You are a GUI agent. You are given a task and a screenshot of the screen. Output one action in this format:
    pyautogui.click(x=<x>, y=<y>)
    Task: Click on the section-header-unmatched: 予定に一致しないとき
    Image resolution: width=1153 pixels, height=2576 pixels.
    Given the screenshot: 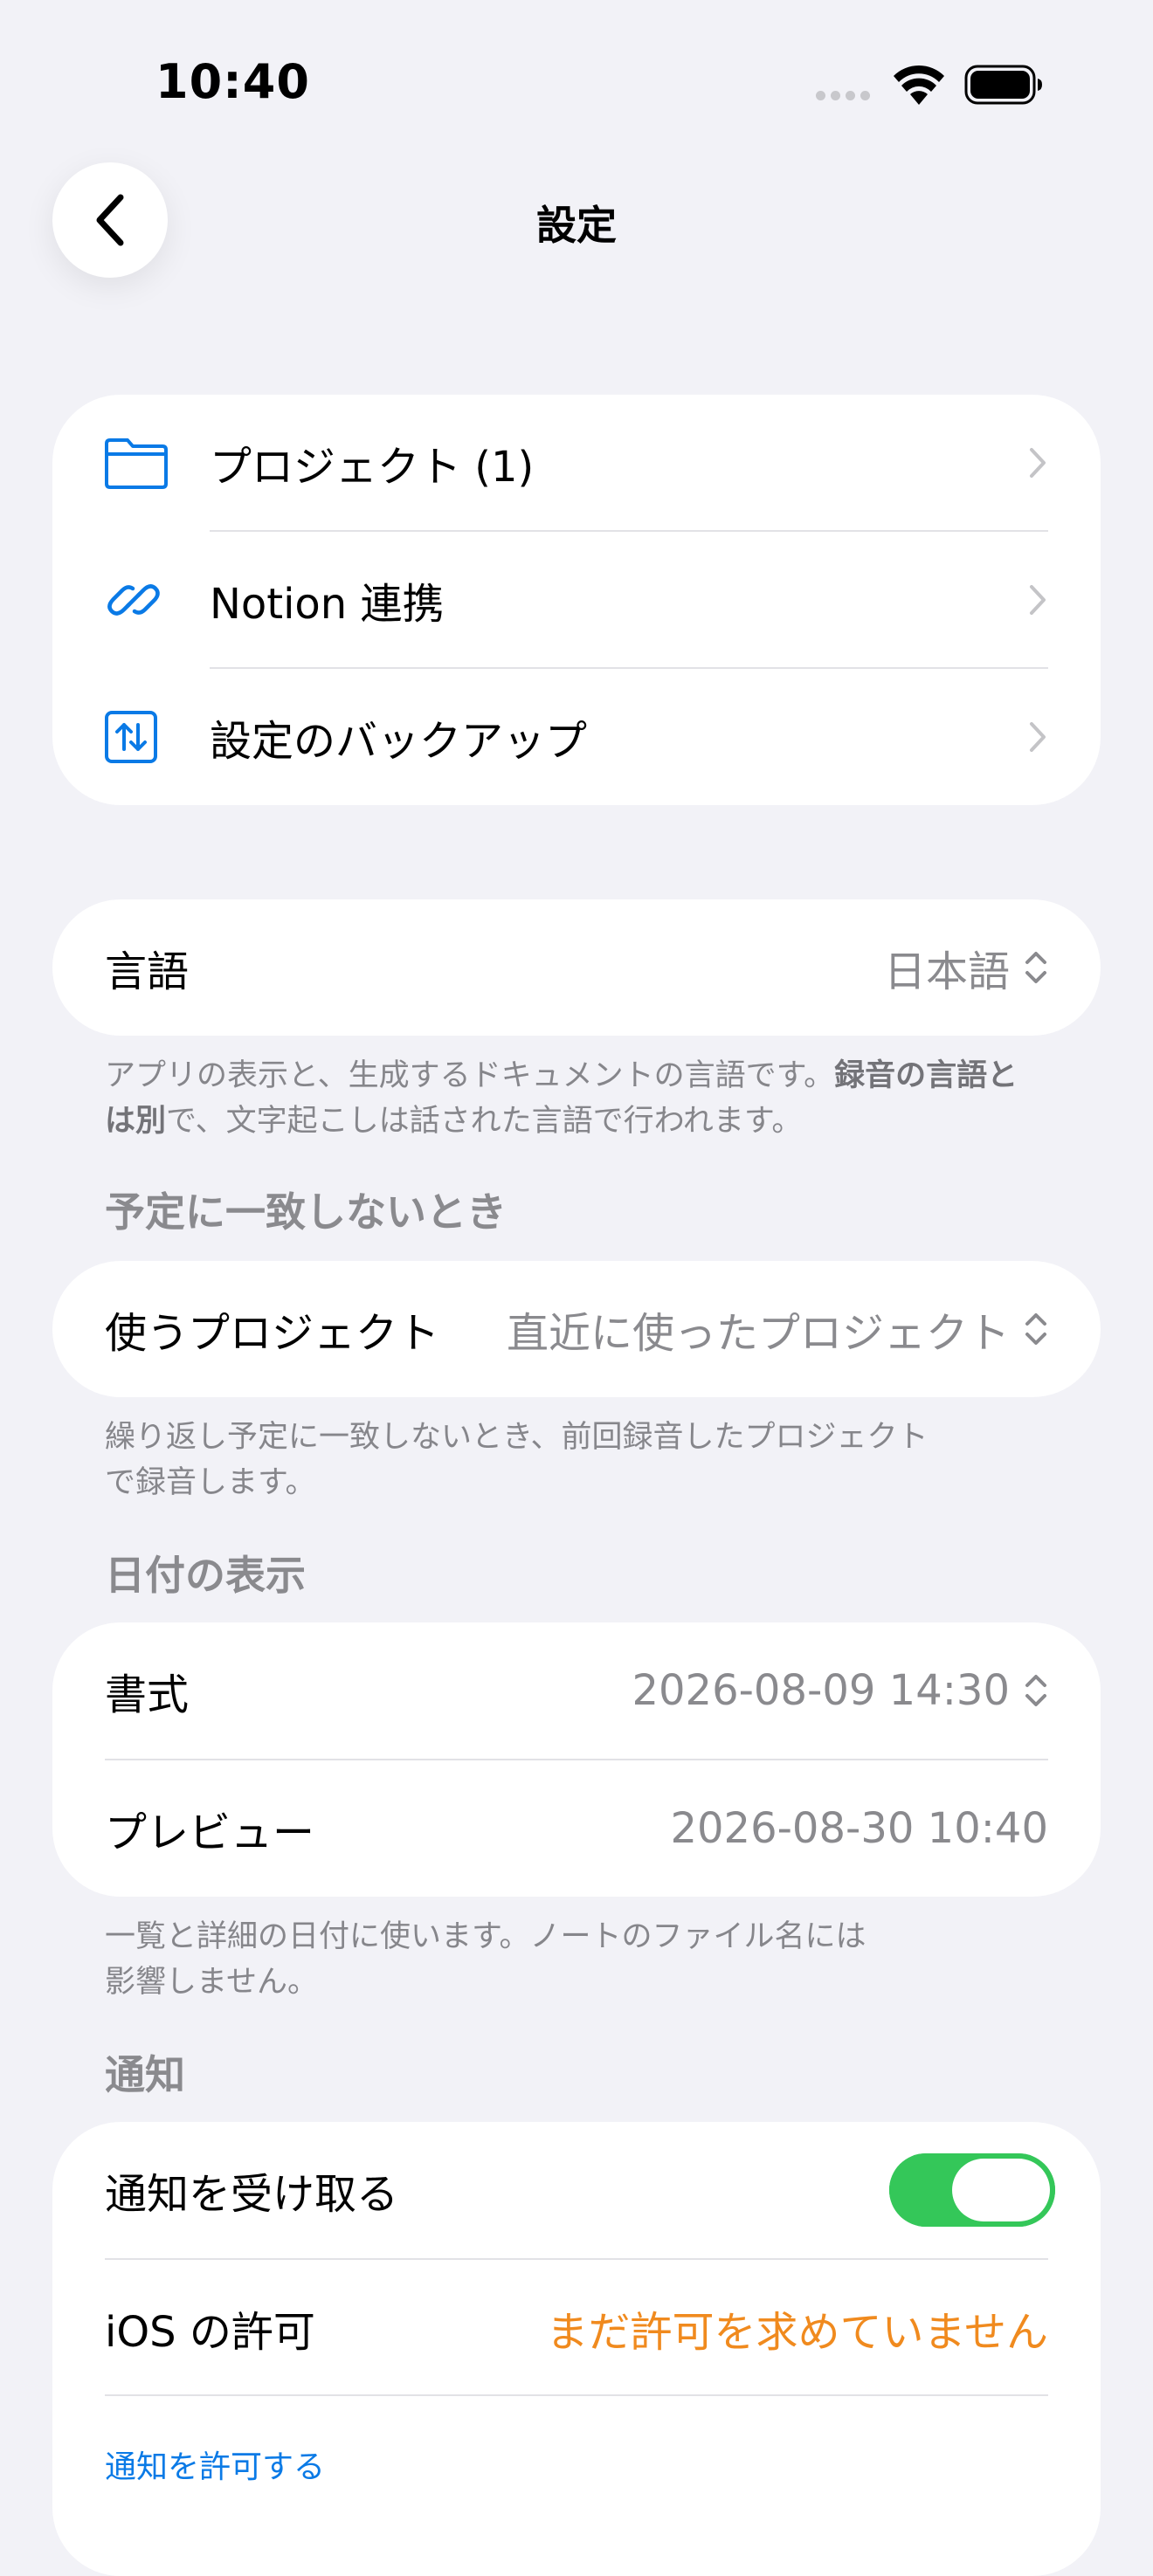 What is the action you would take?
    pyautogui.click(x=306, y=1212)
    